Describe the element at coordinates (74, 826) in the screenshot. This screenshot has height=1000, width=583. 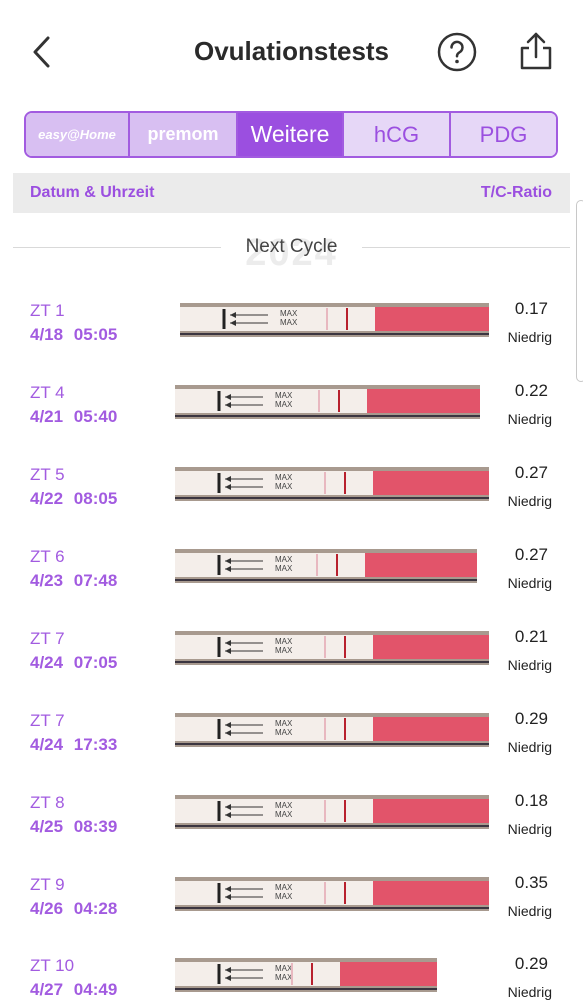
I see `test-datetime: 4/25 08:39` at that location.